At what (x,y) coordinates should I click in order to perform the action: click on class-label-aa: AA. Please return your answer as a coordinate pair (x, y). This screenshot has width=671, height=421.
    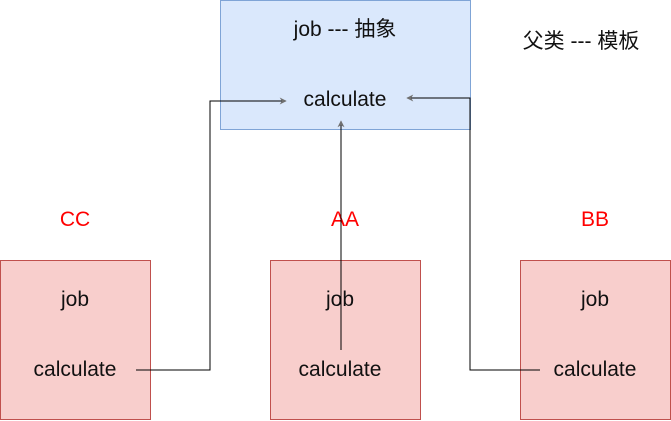
    Looking at the image, I should click on (345, 219).